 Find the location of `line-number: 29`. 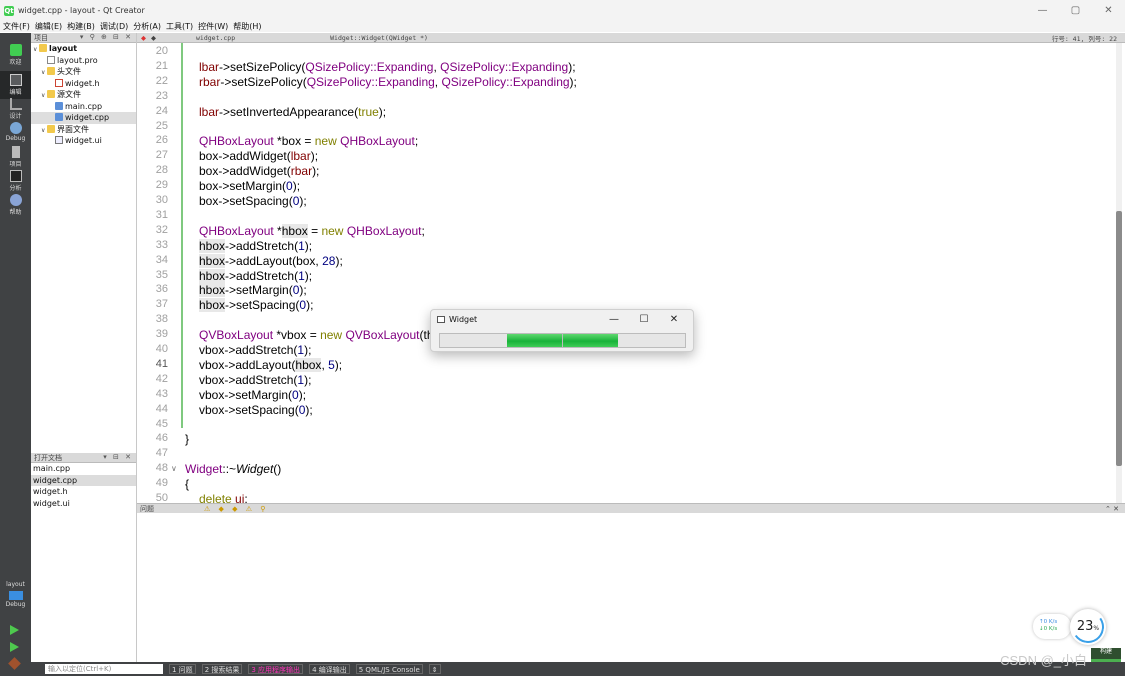

line-number: 29 is located at coordinates (161, 185).